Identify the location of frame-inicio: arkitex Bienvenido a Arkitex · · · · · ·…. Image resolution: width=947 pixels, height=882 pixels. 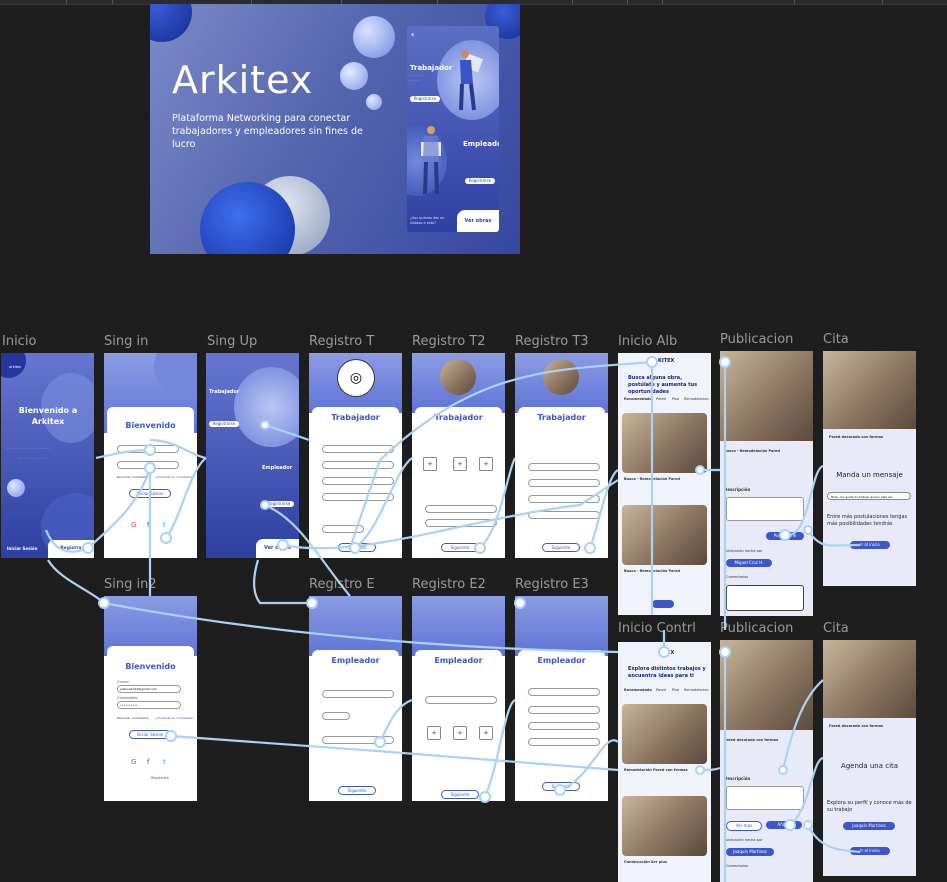
(47, 455).